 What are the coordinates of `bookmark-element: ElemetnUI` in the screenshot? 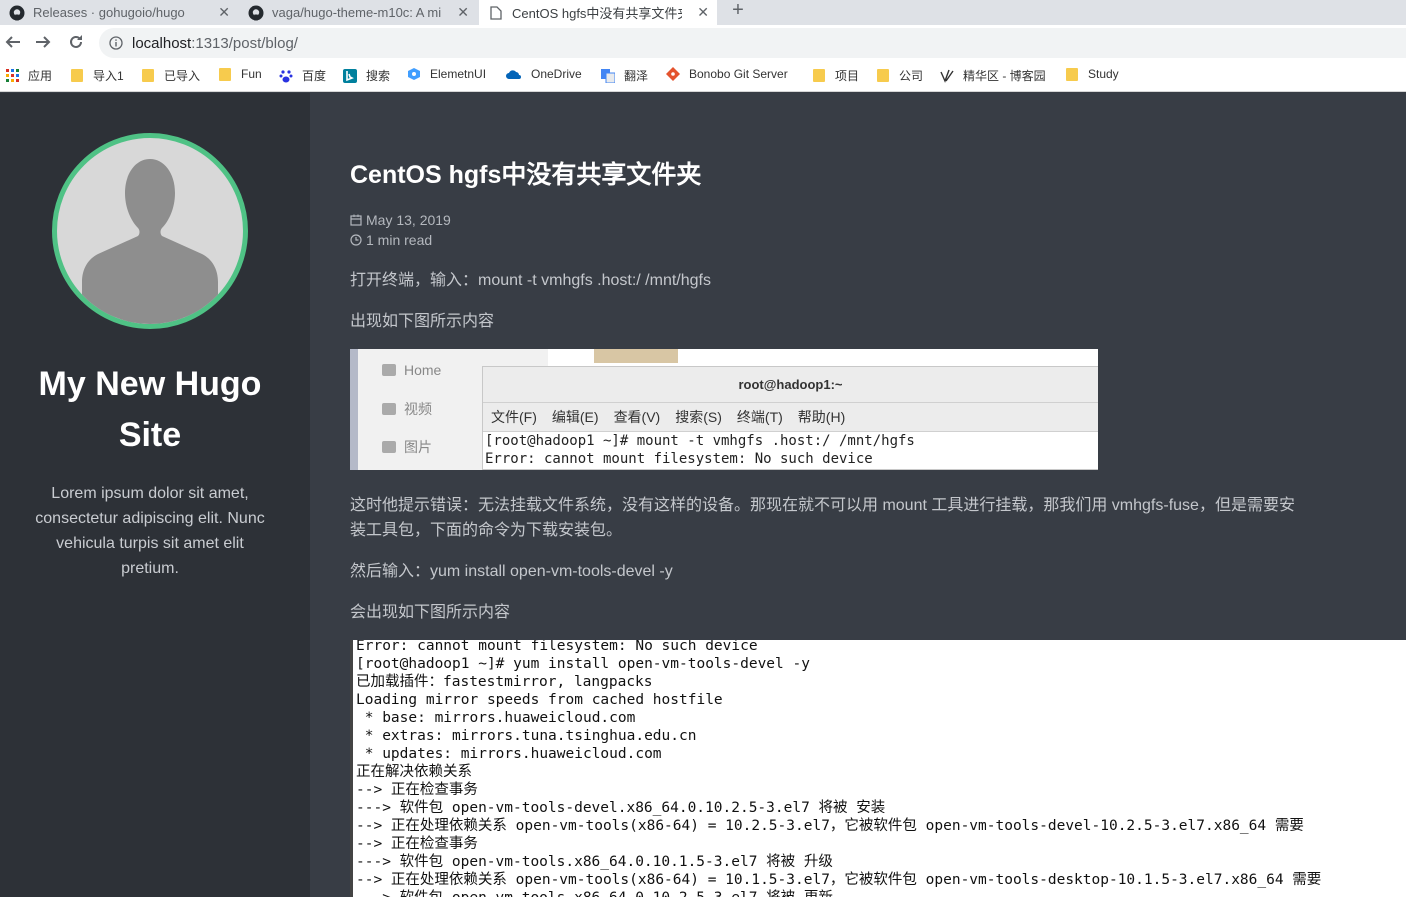 It's located at (446, 74).